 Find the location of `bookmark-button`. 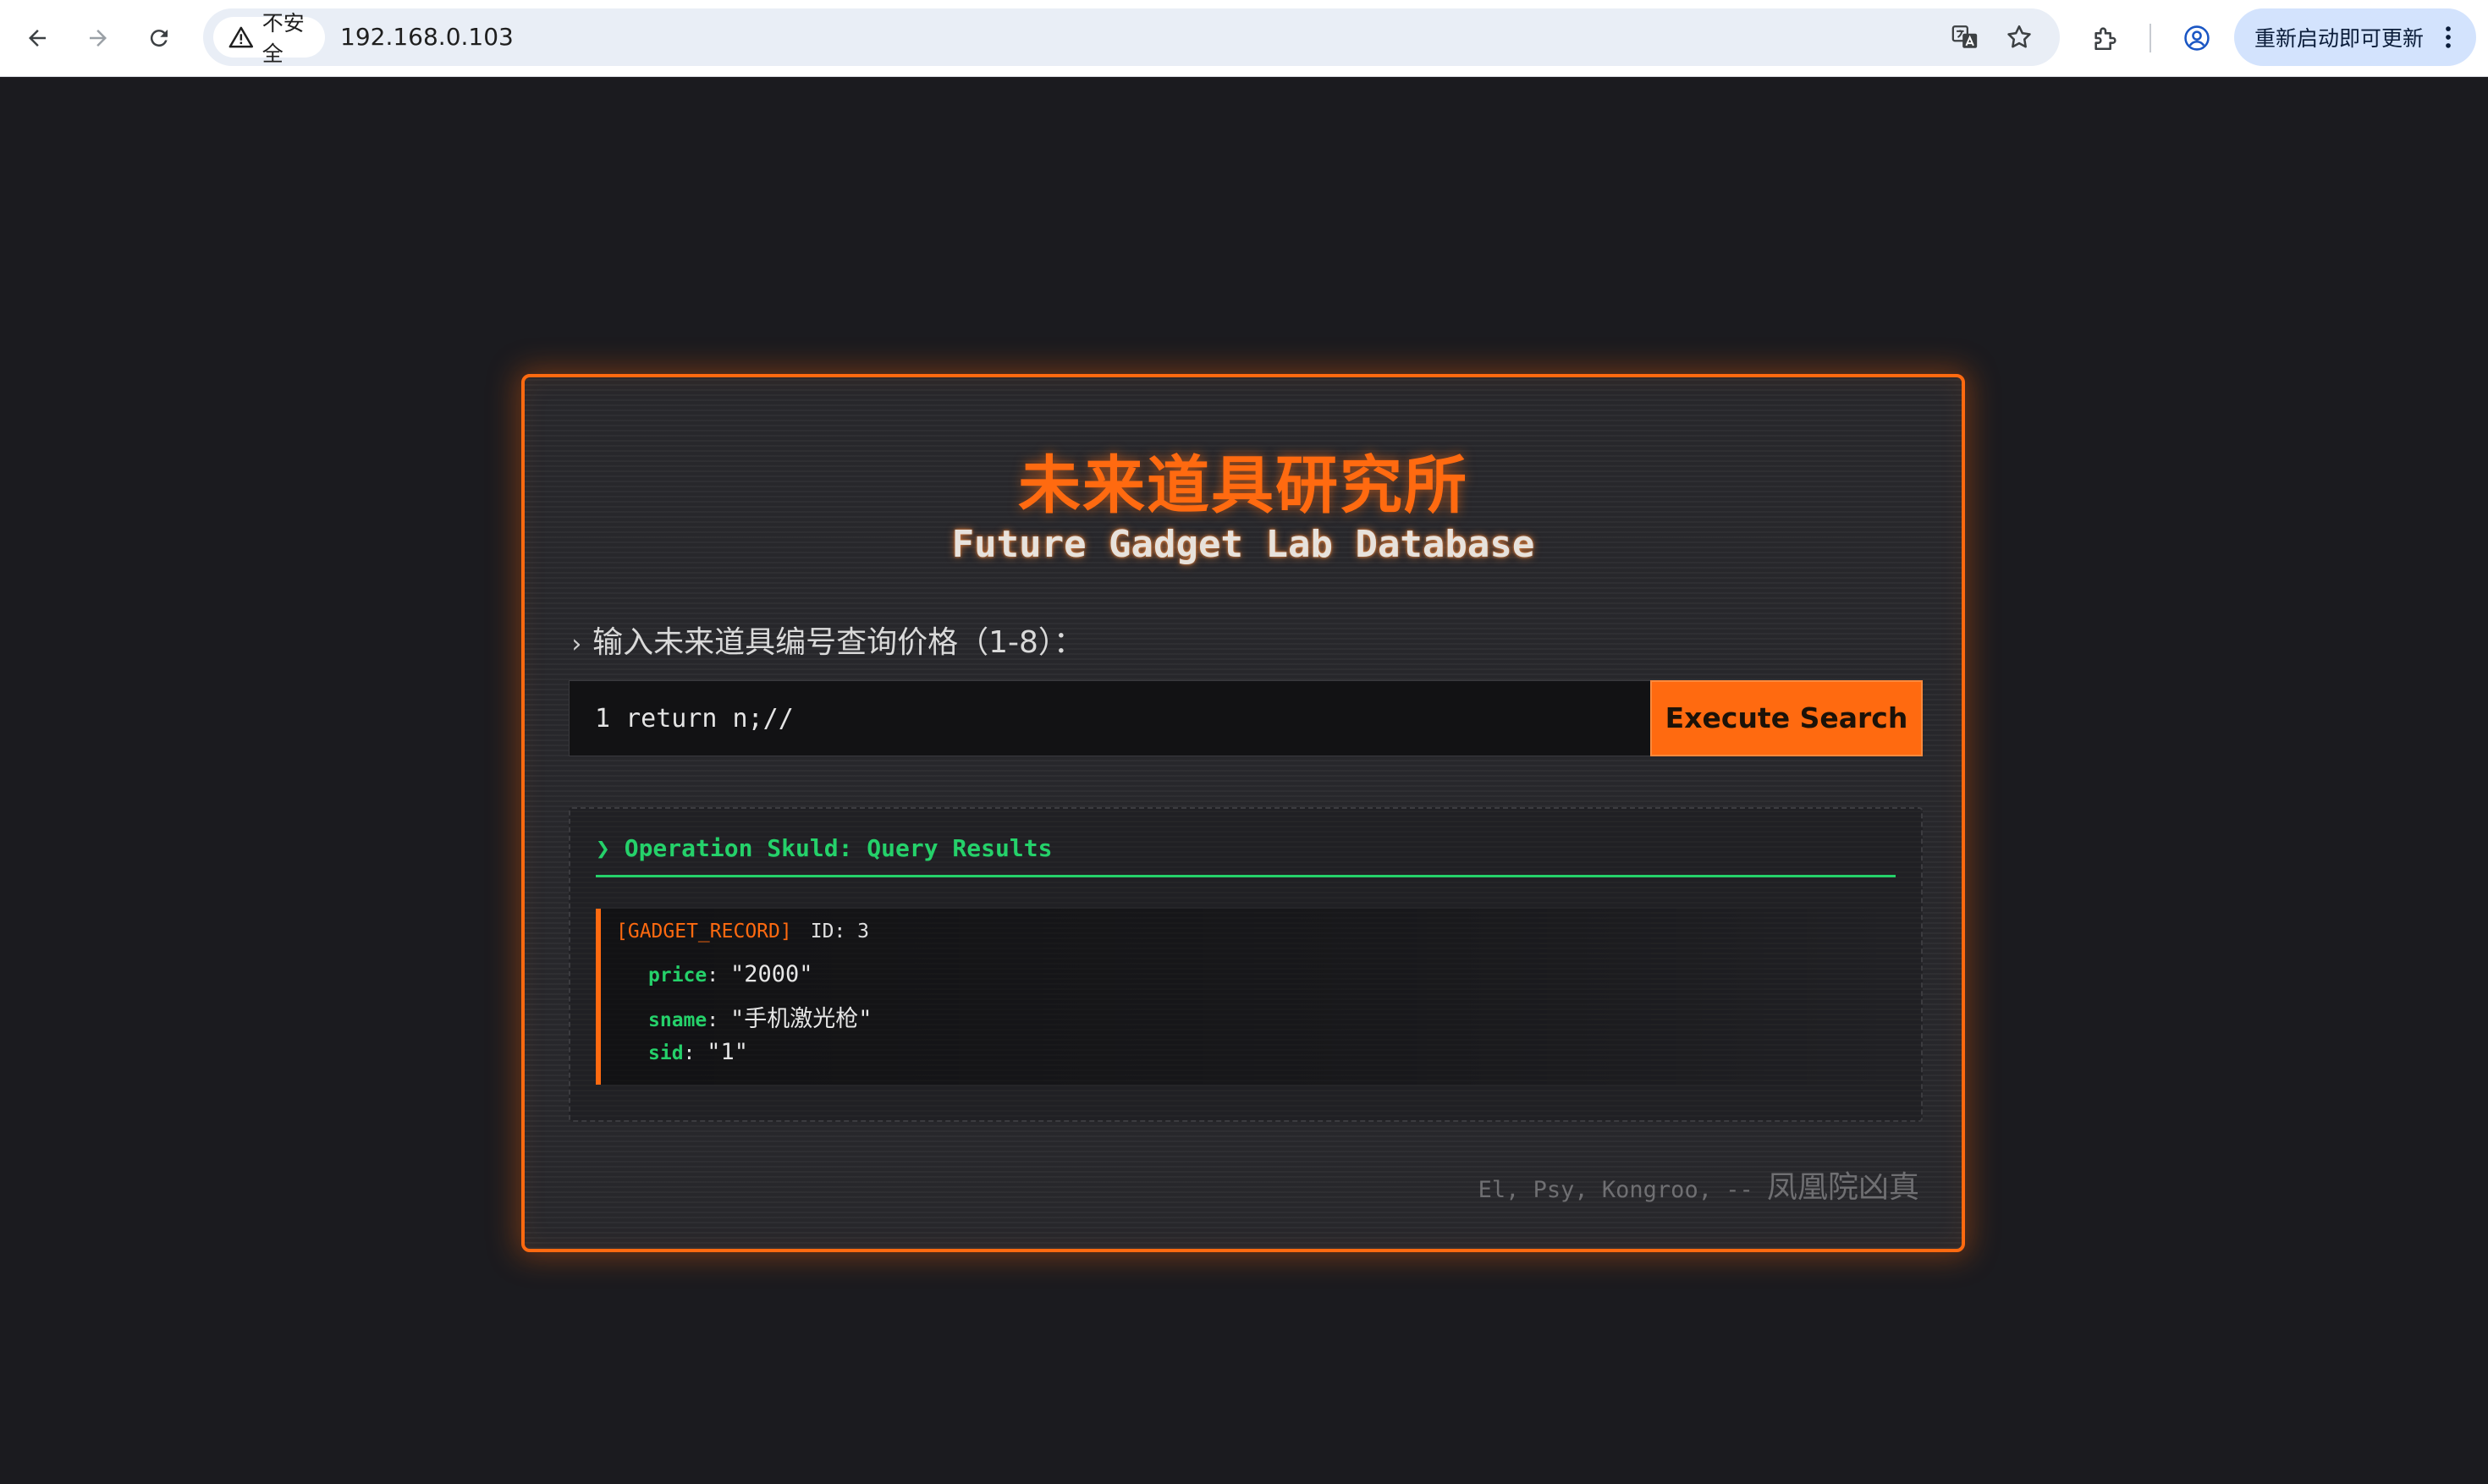

bookmark-button is located at coordinates (2019, 37).